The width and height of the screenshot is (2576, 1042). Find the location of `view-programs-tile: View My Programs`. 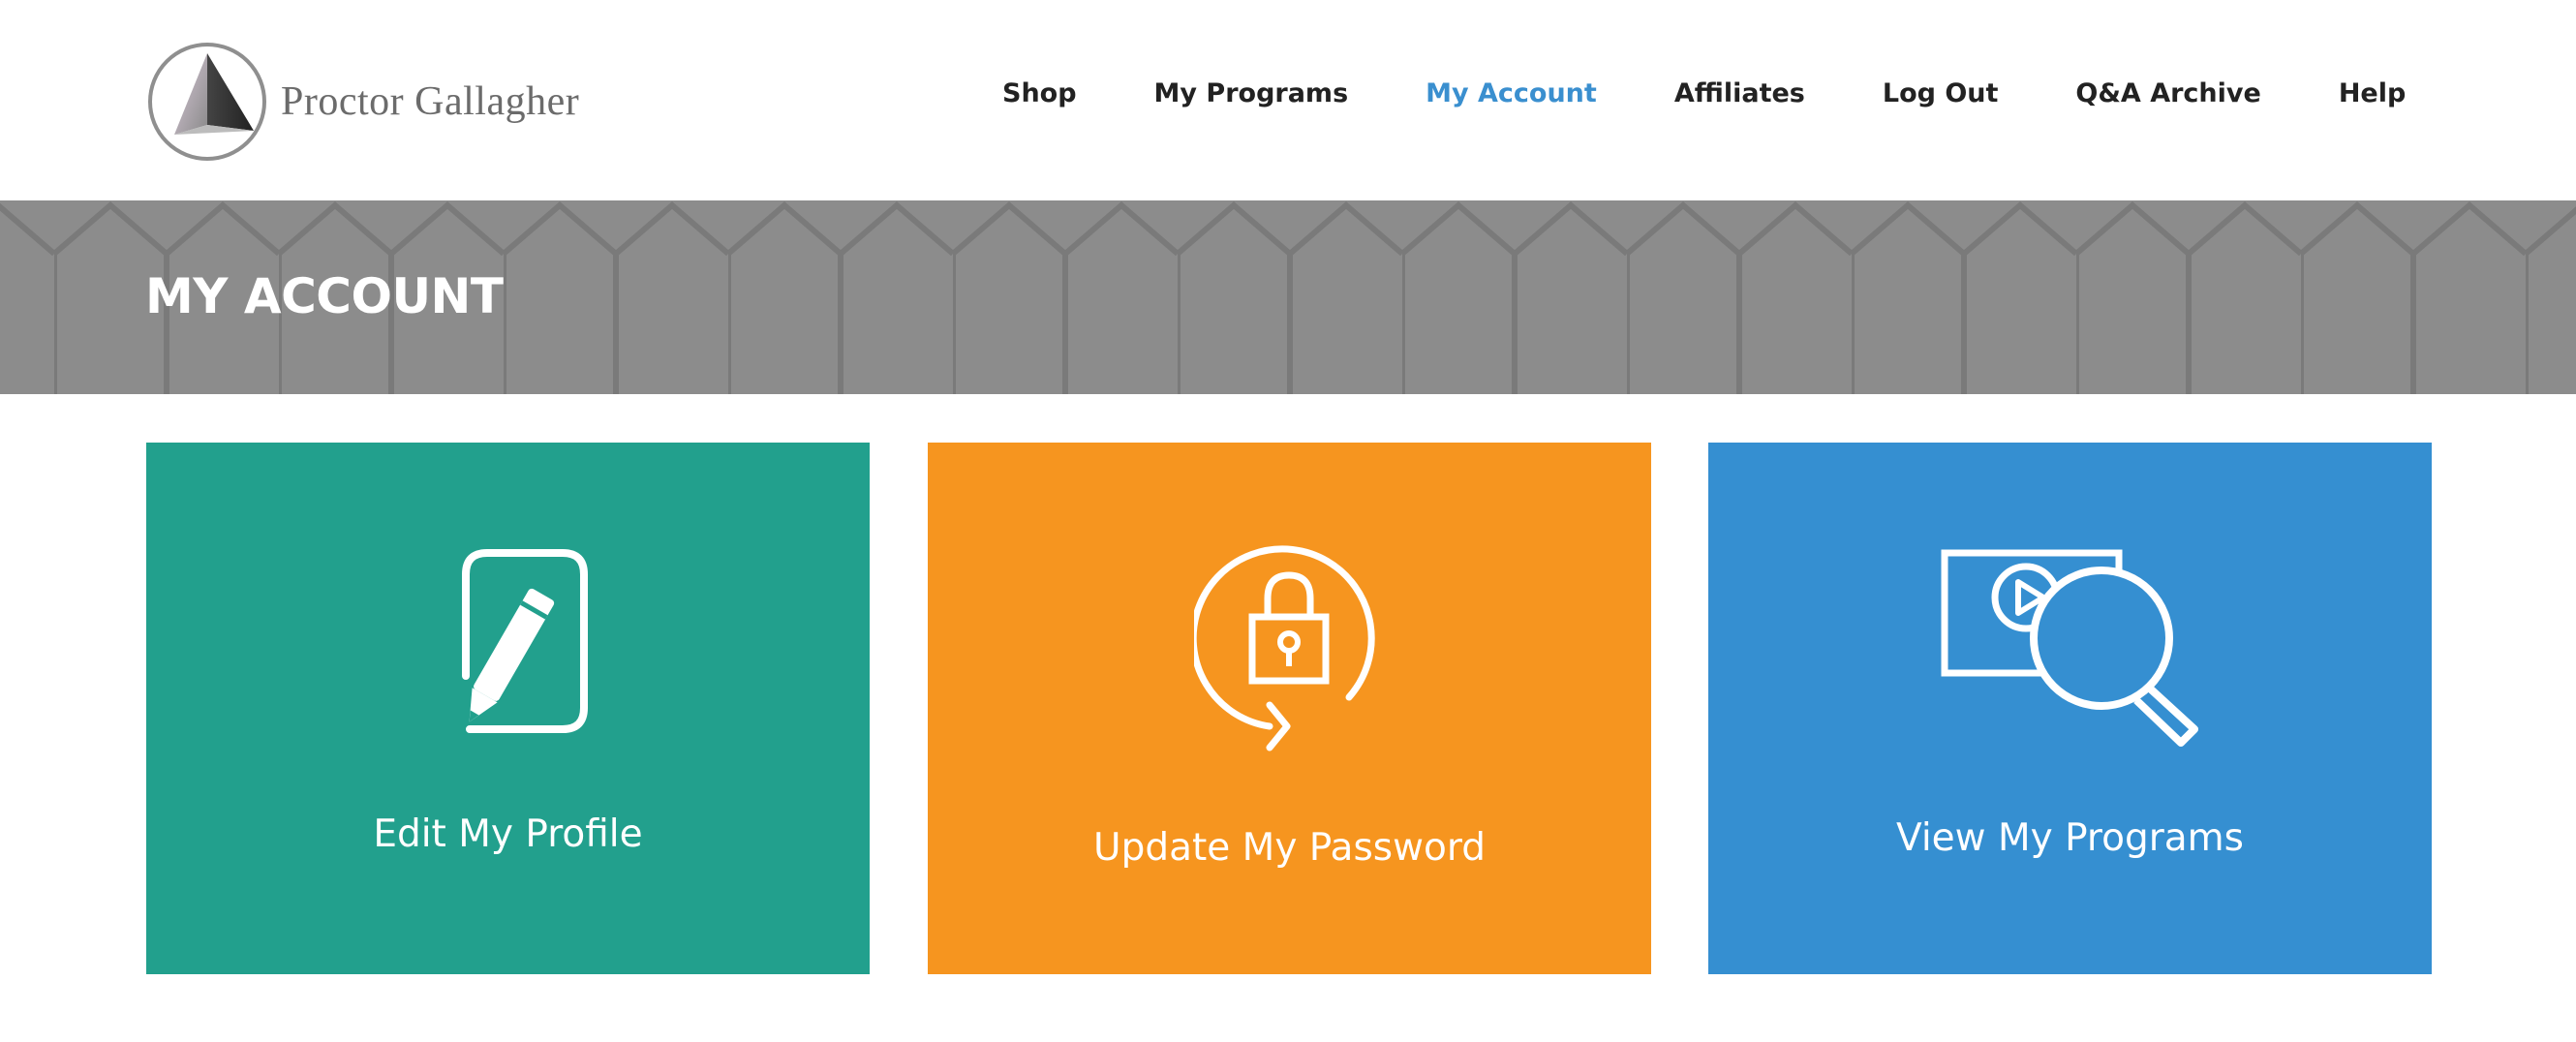

view-programs-tile: View My Programs is located at coordinates (2070, 708).